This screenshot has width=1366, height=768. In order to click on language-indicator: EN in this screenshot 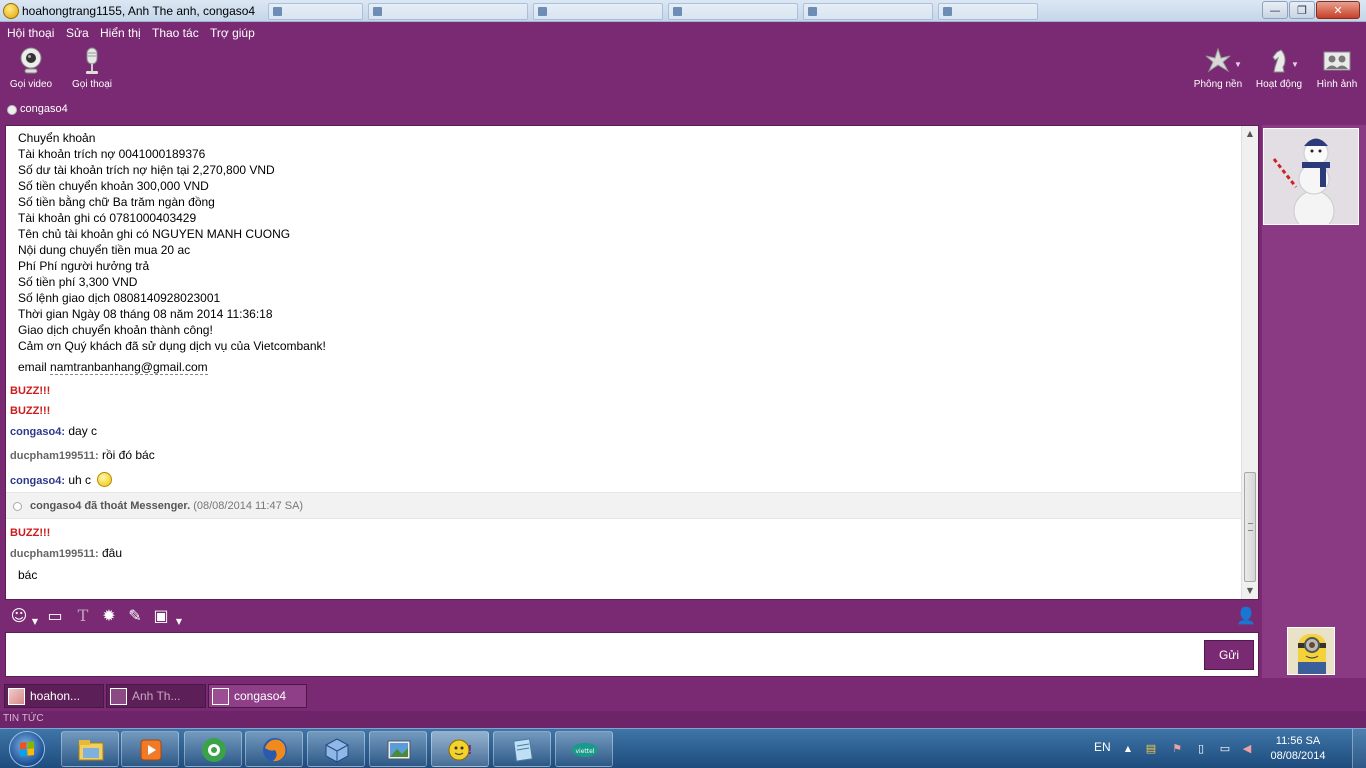, I will do `click(1102, 747)`.